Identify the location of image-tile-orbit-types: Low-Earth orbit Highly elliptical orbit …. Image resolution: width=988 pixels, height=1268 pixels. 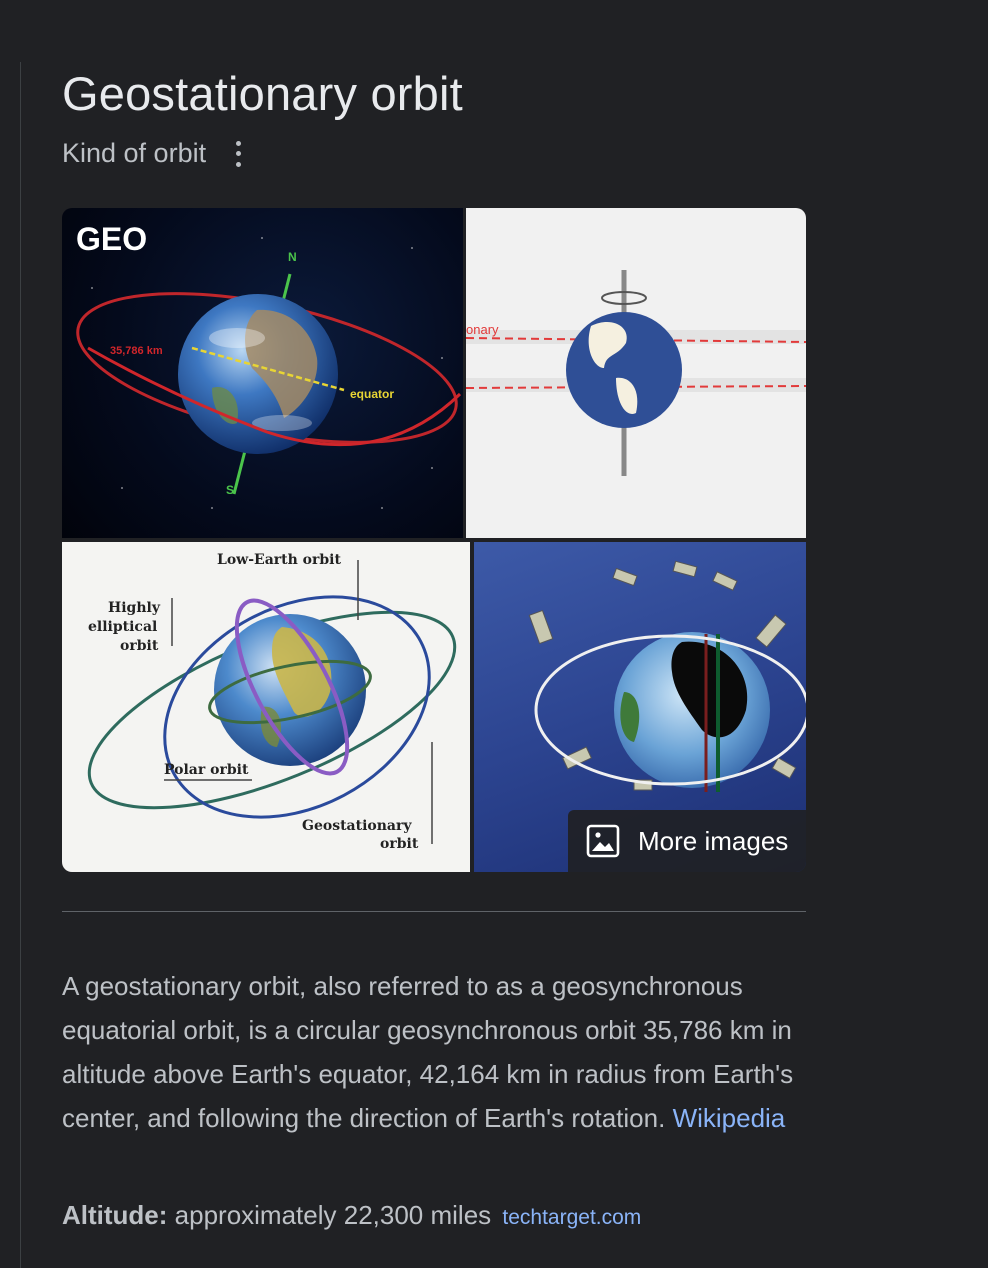
(266, 707).